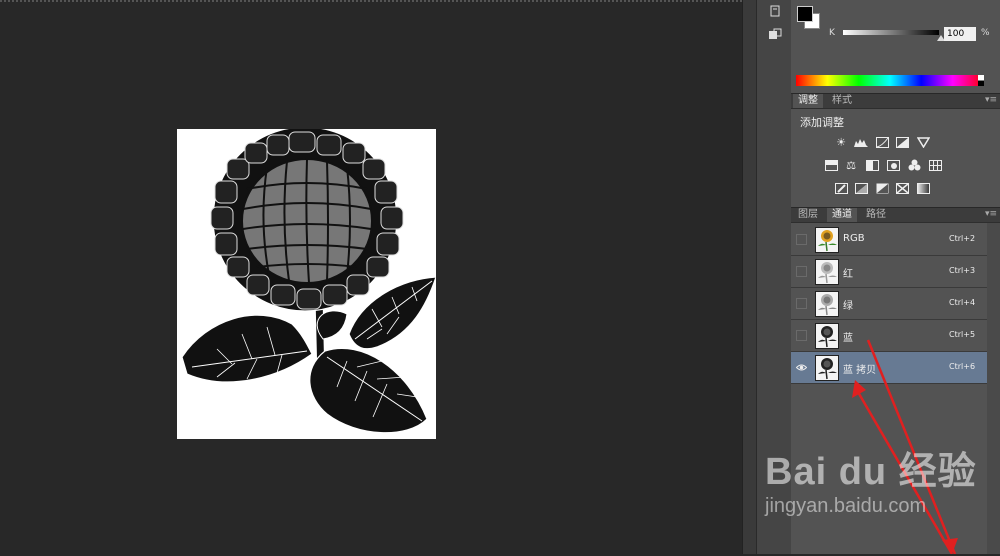 The height and width of the screenshot is (556, 1000). I want to click on watermark-logo: Bai du 经验, so click(871, 472).